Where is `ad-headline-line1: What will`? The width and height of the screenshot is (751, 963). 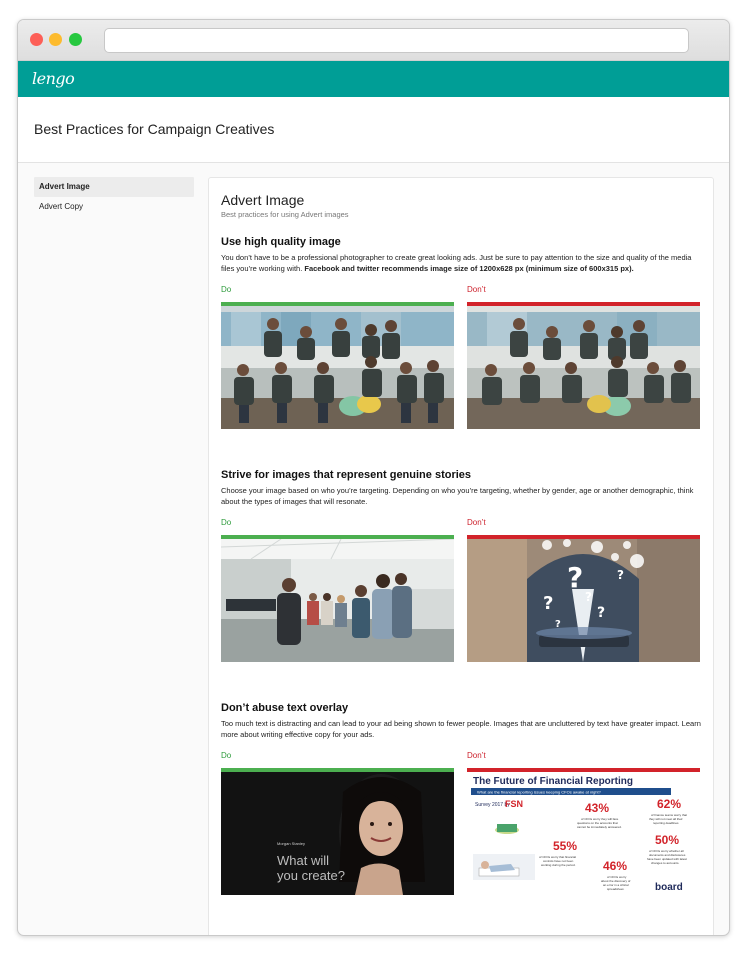
ad-headline-line1: What will is located at coordinates (303, 860).